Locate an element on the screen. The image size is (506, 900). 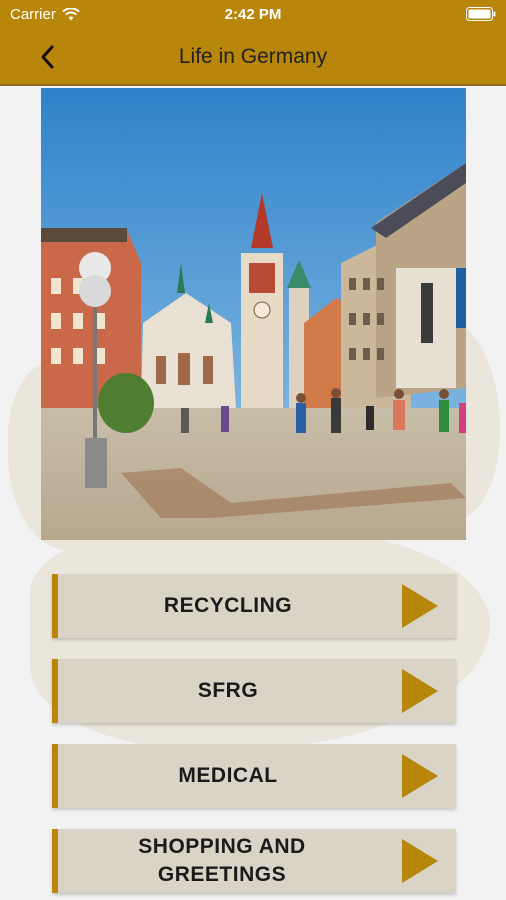
status-bar: Carrier 2:42 PM is located at coordinates (253, 15).